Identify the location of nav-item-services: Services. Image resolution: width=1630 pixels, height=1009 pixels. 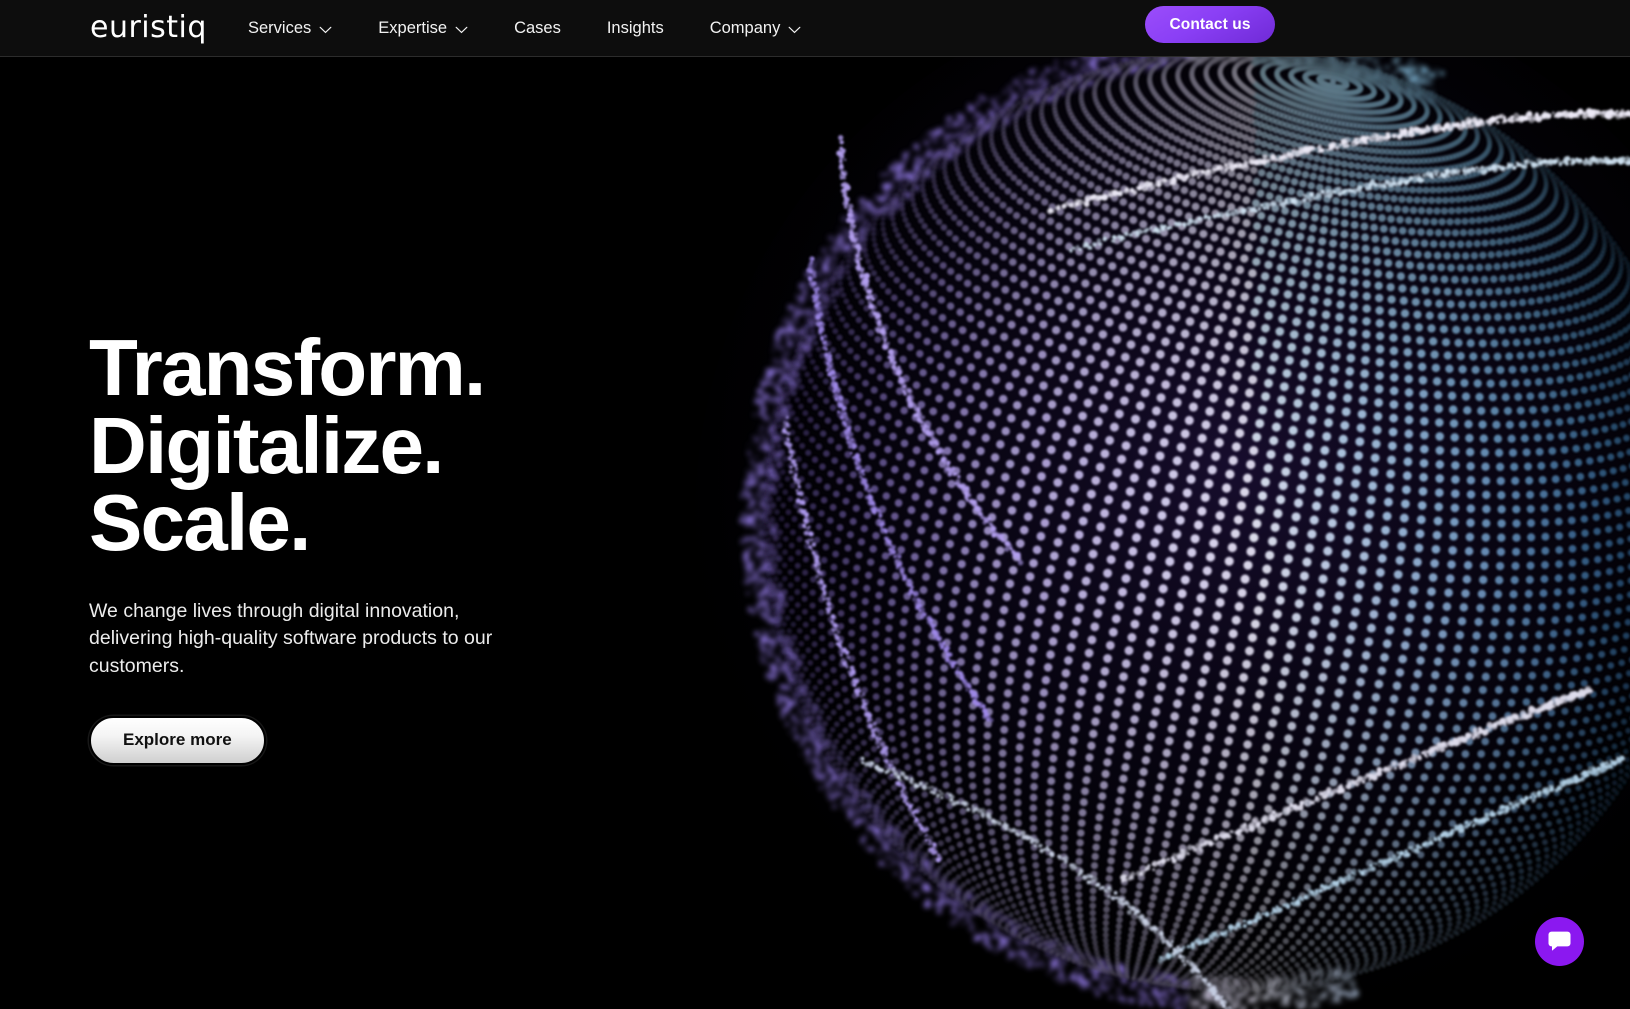
(303, 28).